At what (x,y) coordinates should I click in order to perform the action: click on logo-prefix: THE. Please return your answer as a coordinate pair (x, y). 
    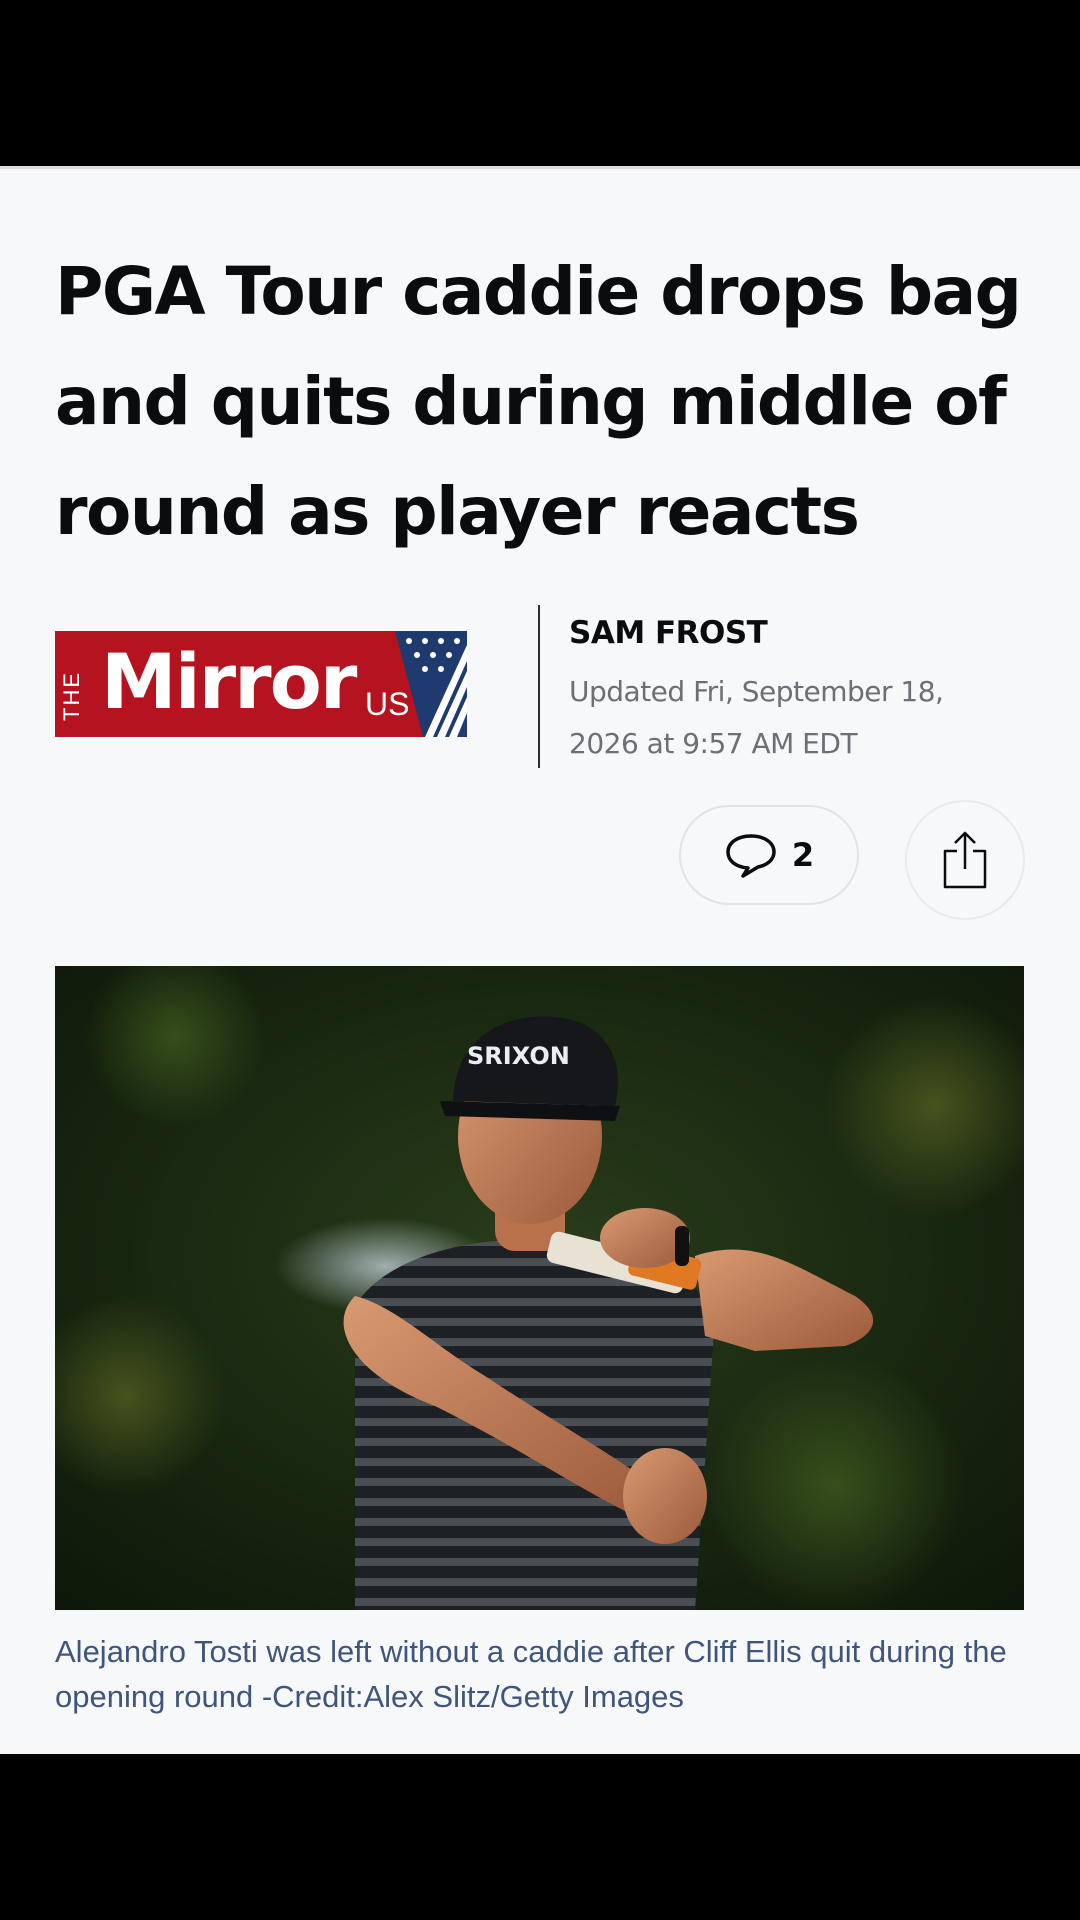
    Looking at the image, I should click on (71, 696).